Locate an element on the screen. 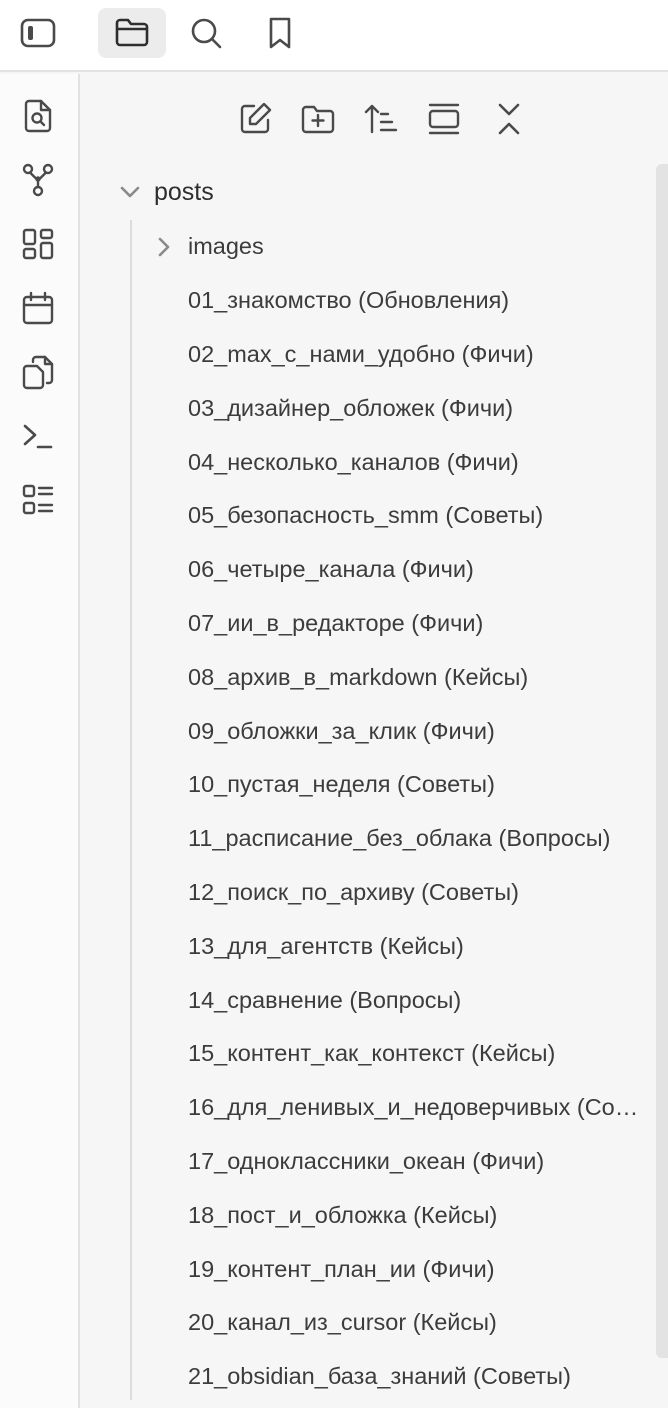 The height and width of the screenshot is (1408, 668). file-row: 06_четыре_канала (Фичи) is located at coordinates (394, 570).